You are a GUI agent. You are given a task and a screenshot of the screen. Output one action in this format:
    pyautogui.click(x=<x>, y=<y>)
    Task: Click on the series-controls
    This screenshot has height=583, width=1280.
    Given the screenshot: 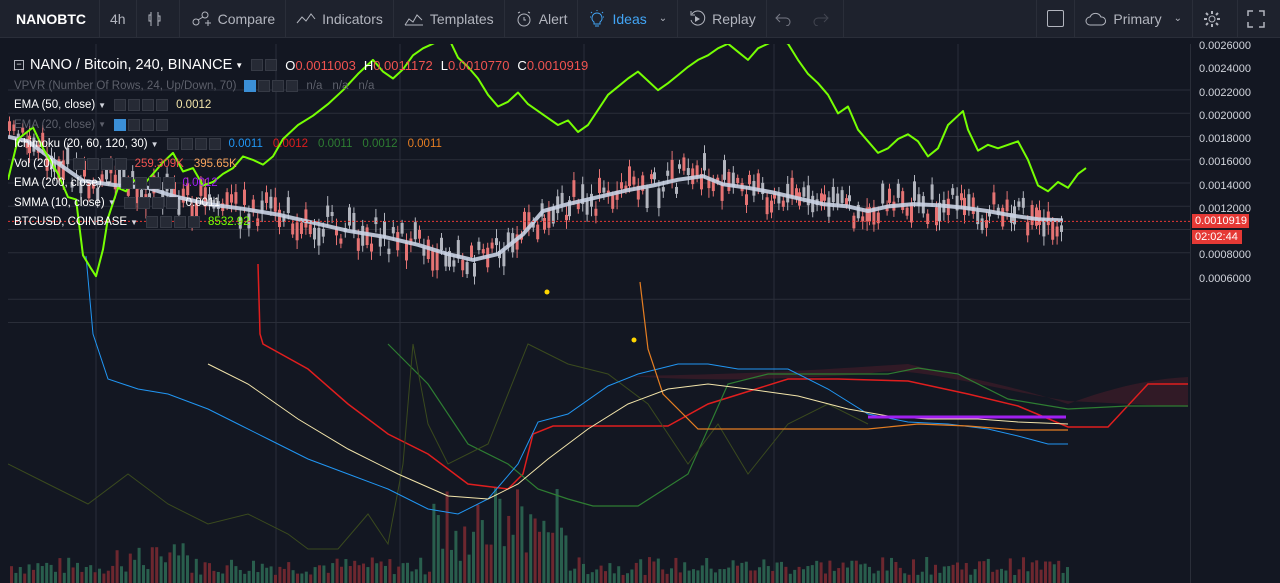 What is the action you would take?
    pyautogui.click(x=265, y=65)
    